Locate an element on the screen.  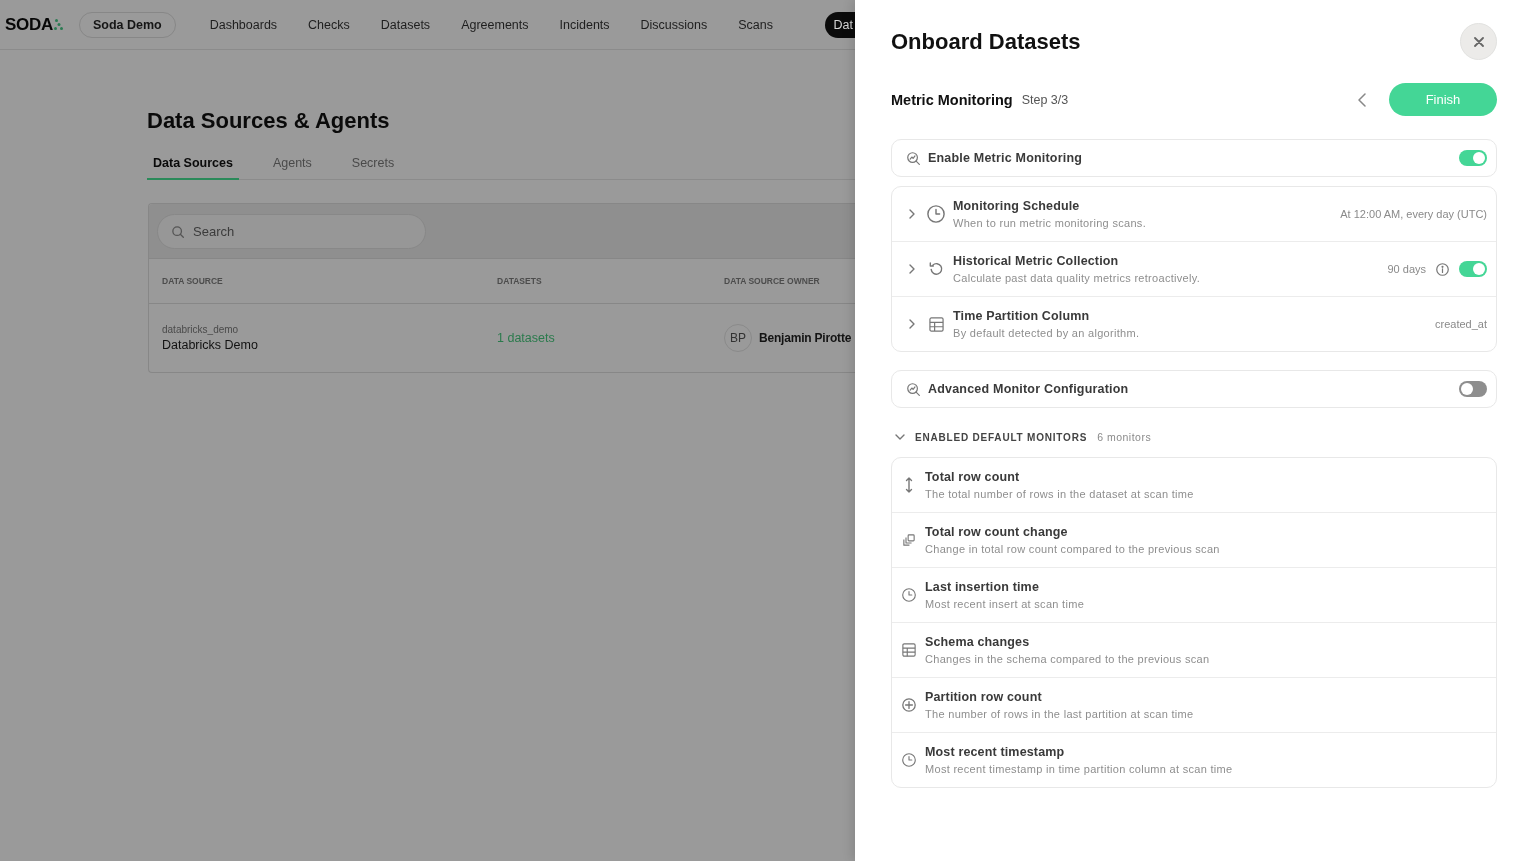
search-field: Search is located at coordinates (291, 231).